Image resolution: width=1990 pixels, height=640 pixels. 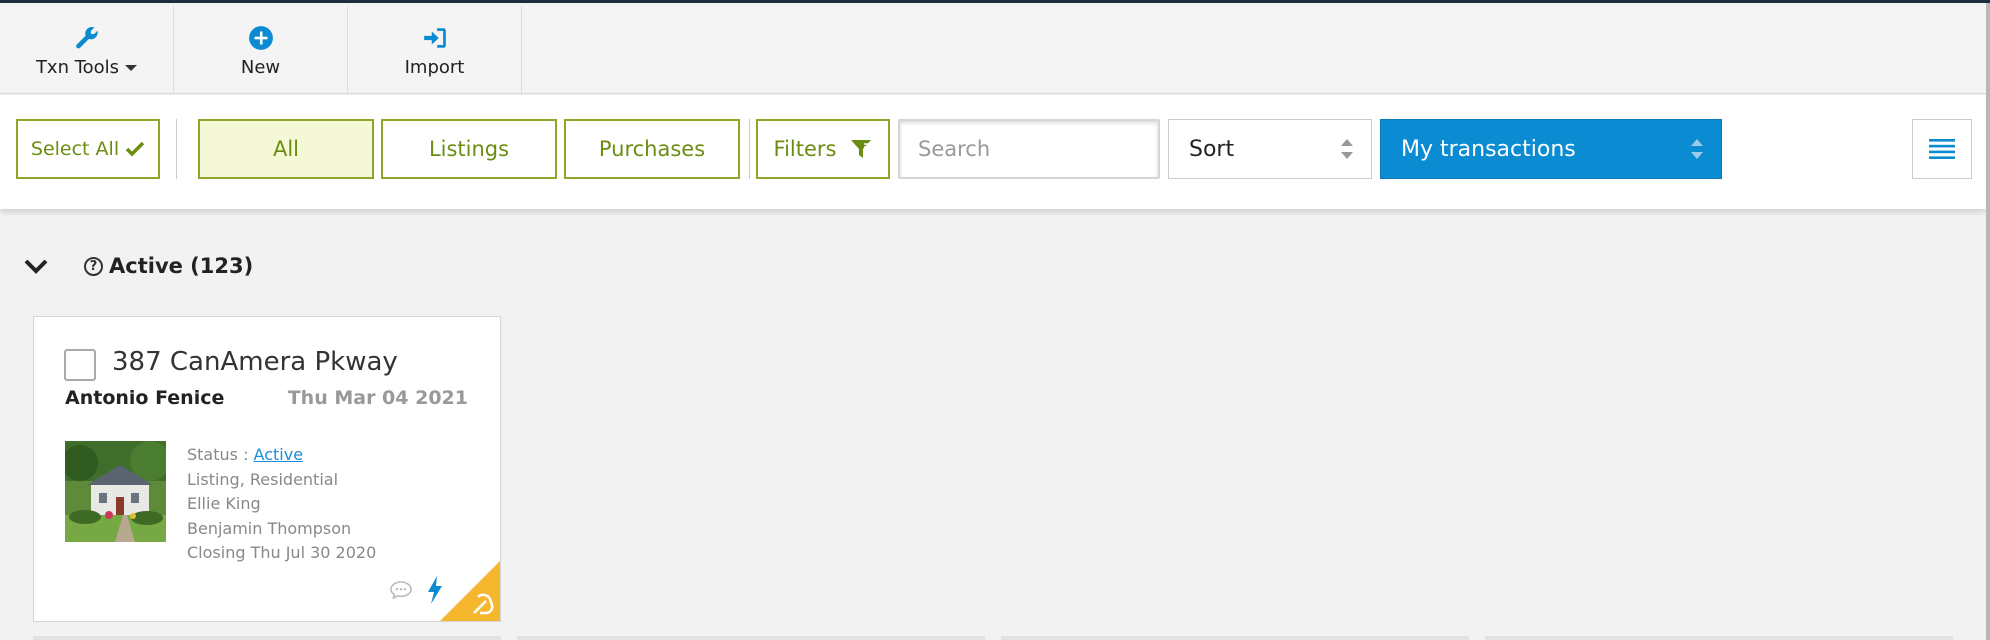 I want to click on tab-listings-label: Listings, so click(x=469, y=149).